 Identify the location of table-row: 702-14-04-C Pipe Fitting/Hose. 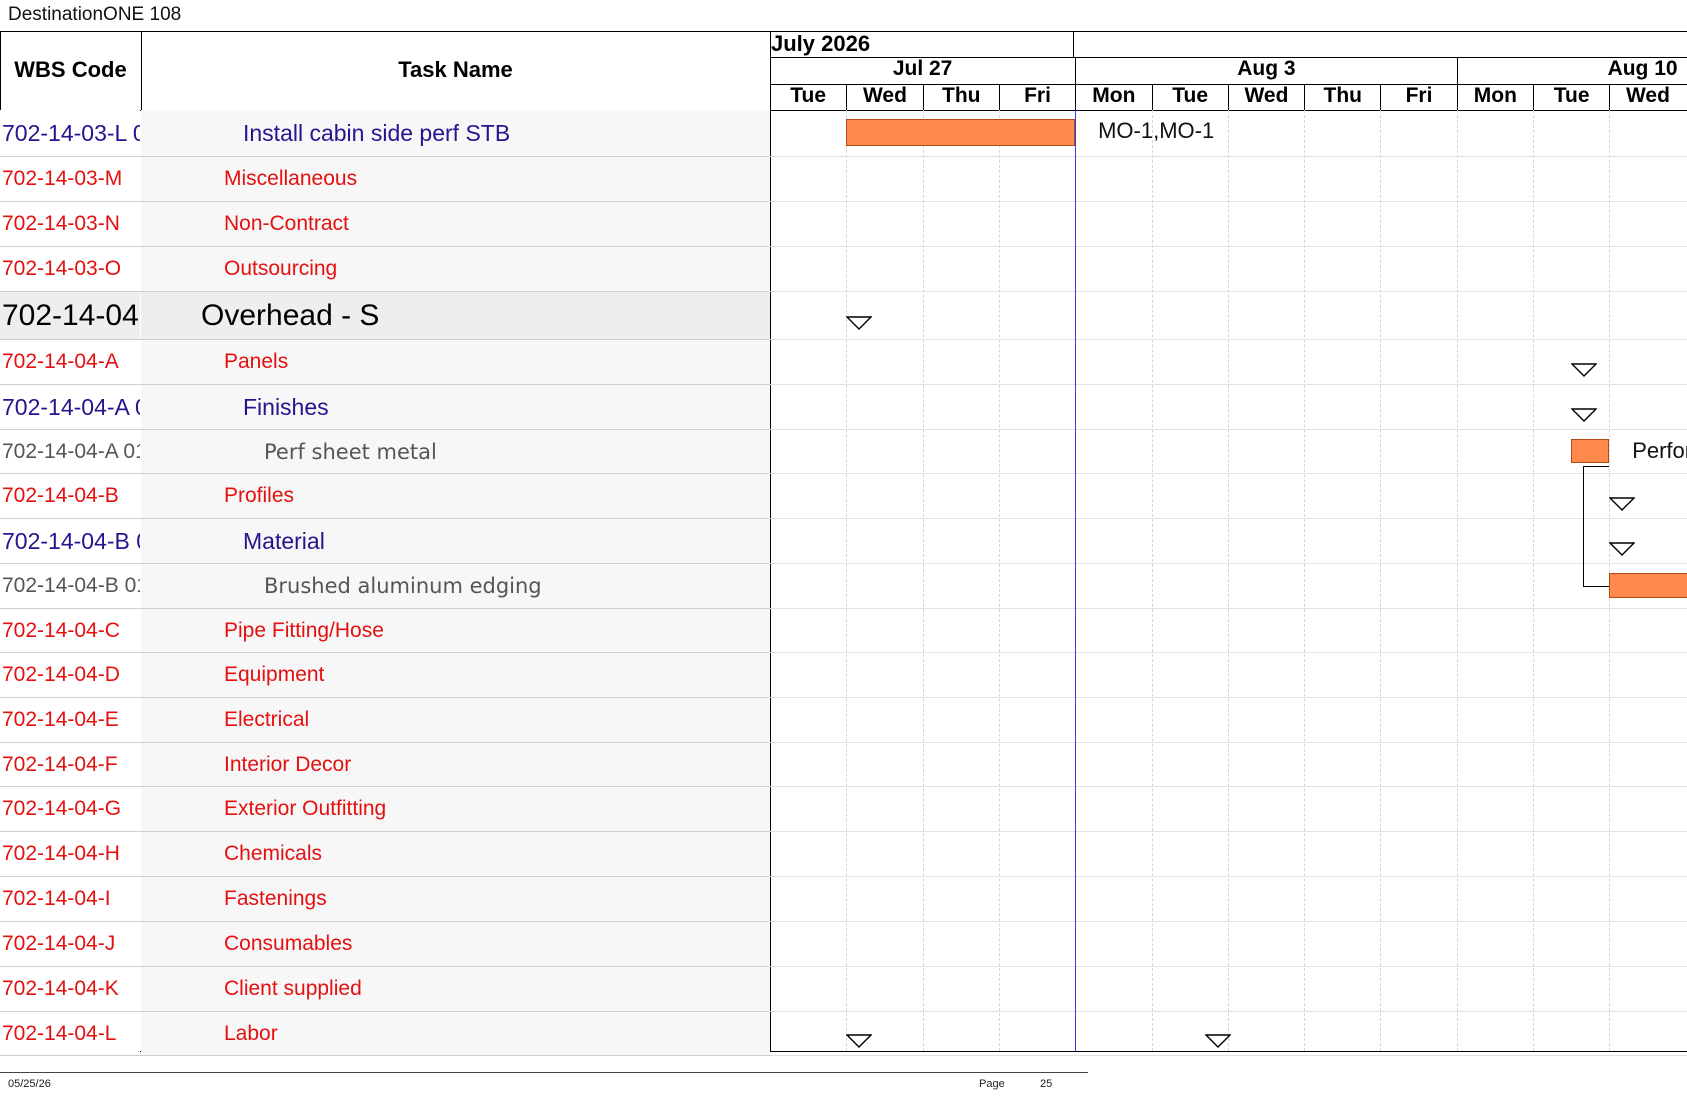
(385, 631).